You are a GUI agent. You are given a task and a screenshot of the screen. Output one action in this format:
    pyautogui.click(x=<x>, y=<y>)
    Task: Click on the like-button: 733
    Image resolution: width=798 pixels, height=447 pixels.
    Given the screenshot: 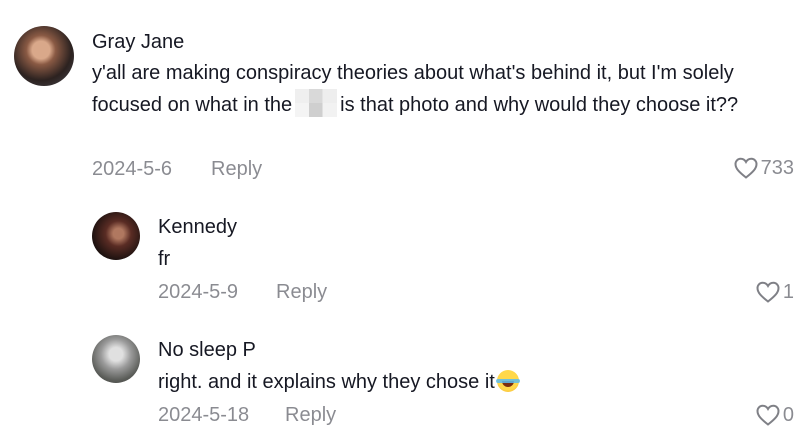 What is the action you would take?
    pyautogui.click(x=763, y=168)
    